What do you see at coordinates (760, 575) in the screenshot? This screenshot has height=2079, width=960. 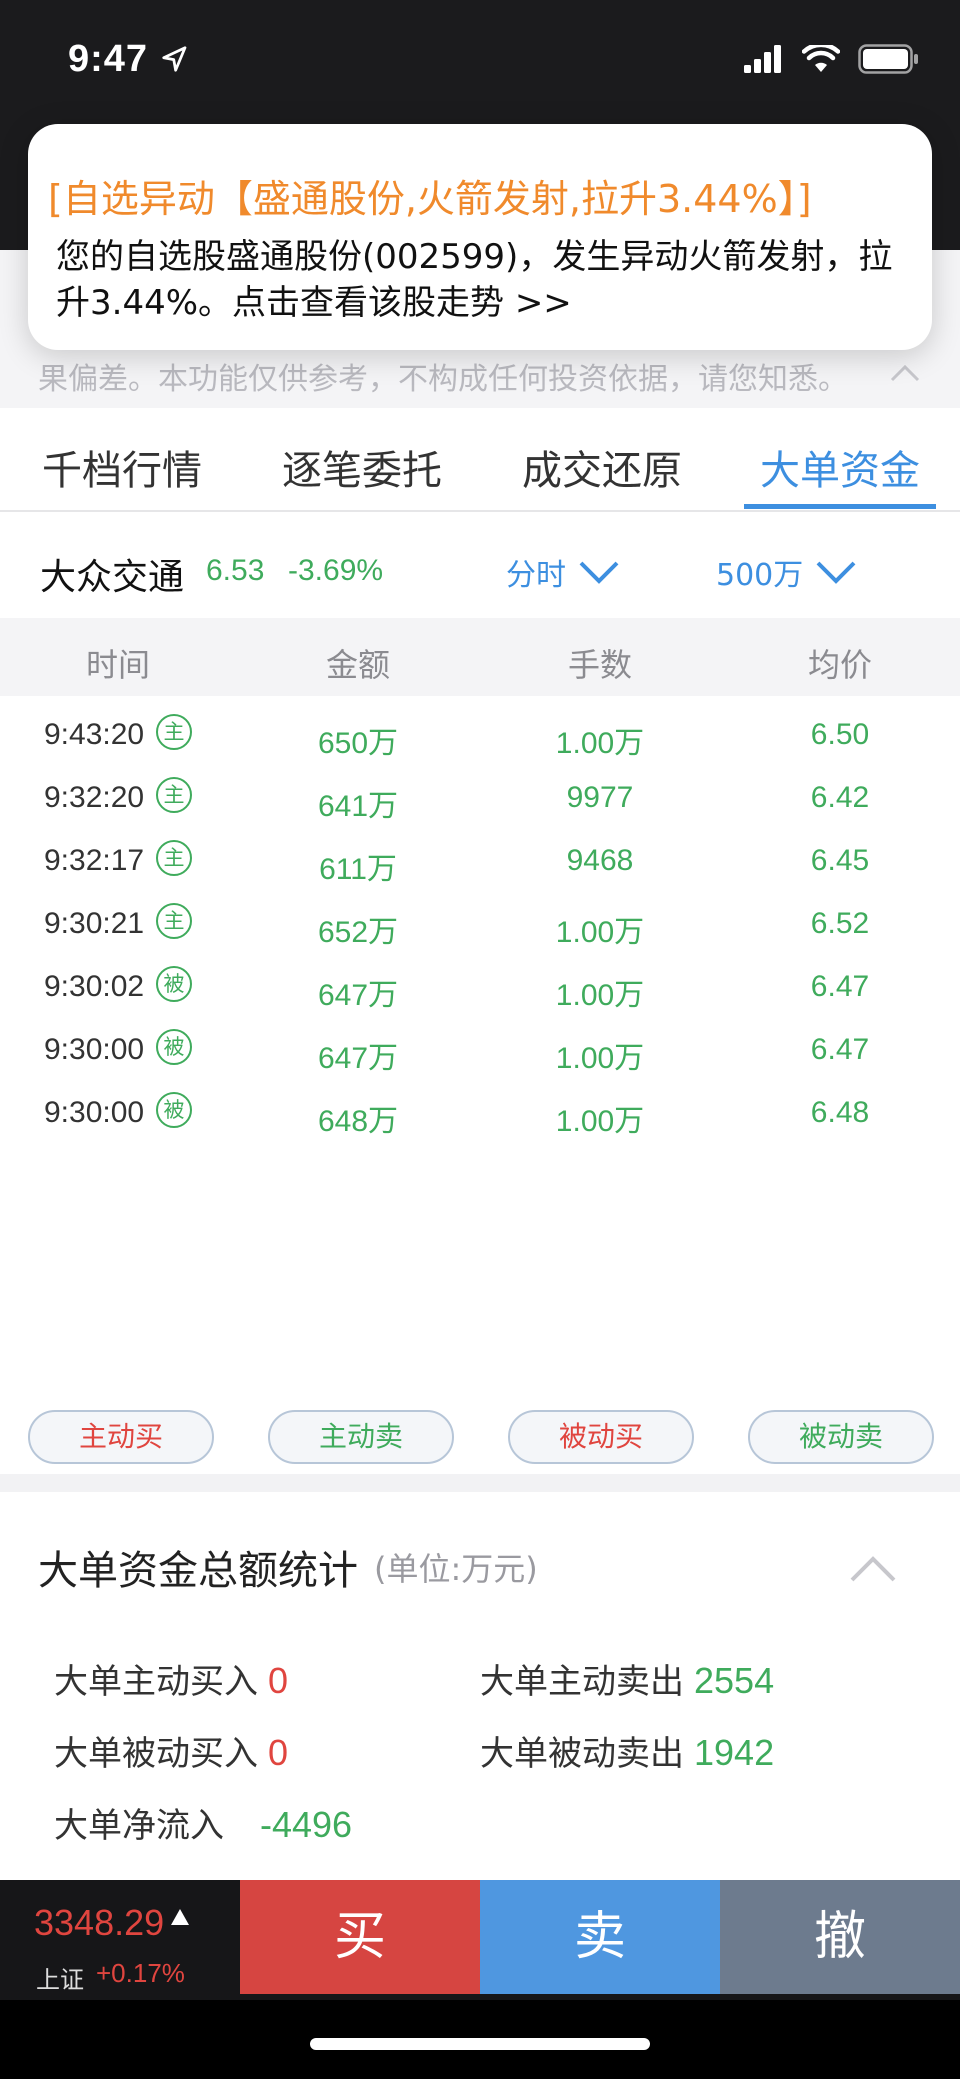 I see `threshold-dropdown-value: 500万` at bounding box center [760, 575].